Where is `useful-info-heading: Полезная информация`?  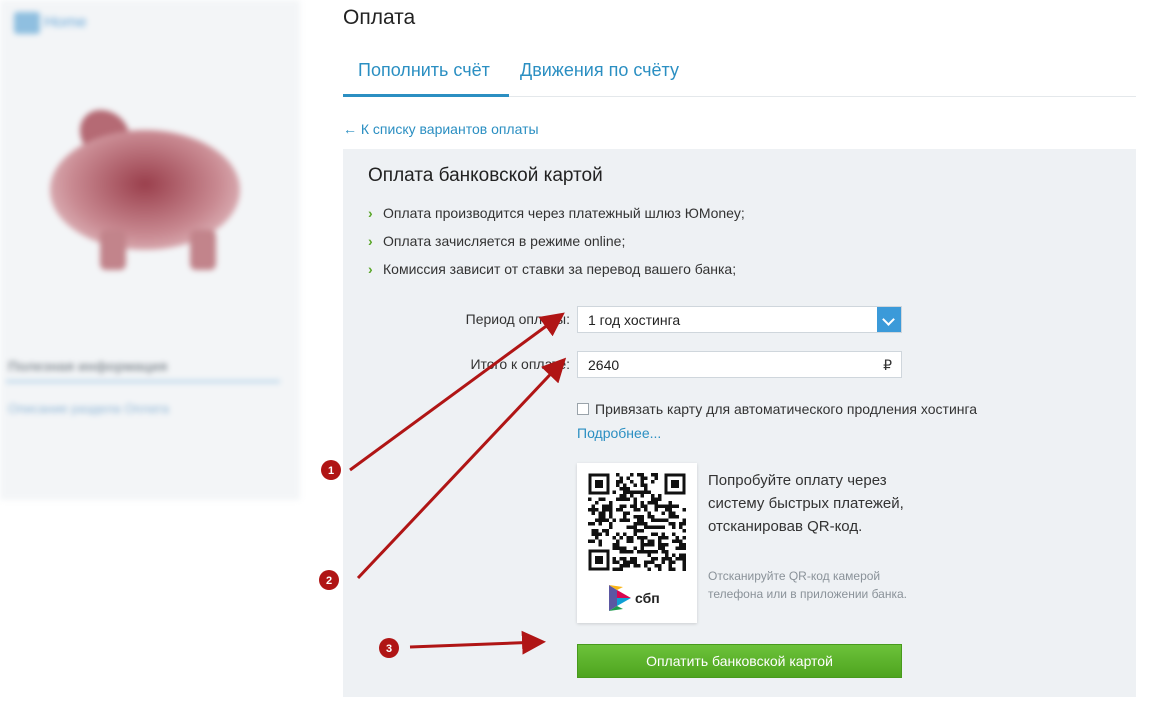 useful-info-heading: Полезная информация is located at coordinates (88, 366).